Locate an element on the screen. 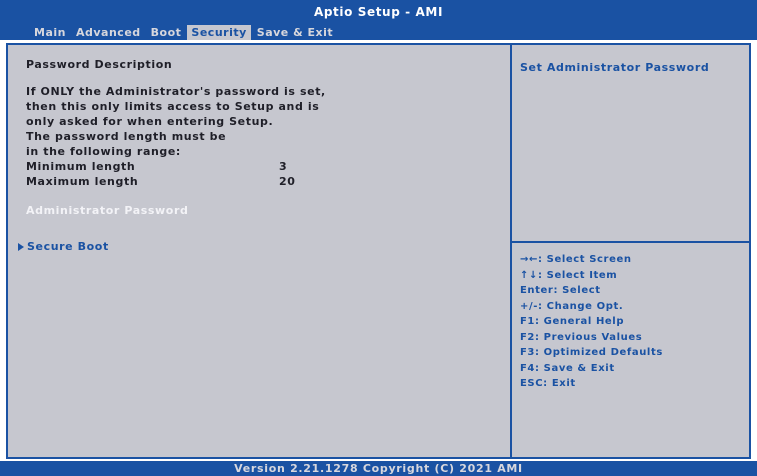 This screenshot has height=476, width=757. description-line: The password length must be is located at coordinates (126, 136).